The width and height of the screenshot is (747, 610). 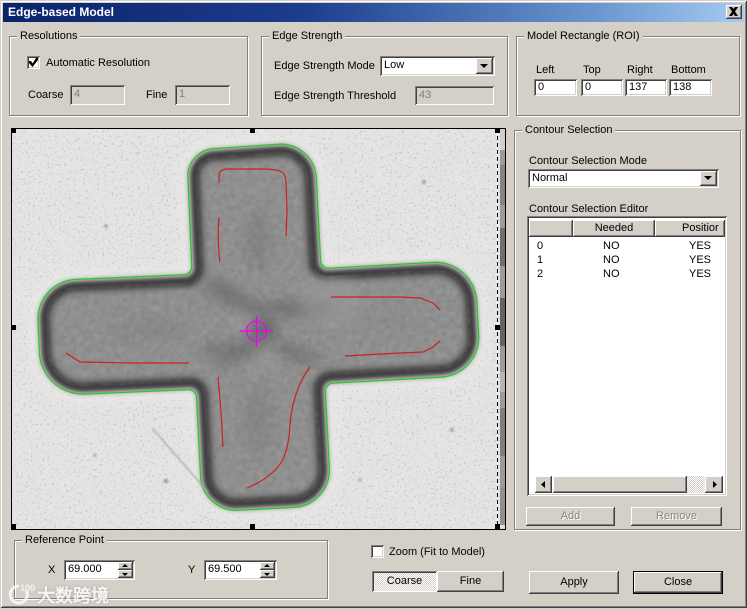 I want to click on svg-text: 大数跨境, so click(x=73, y=595).